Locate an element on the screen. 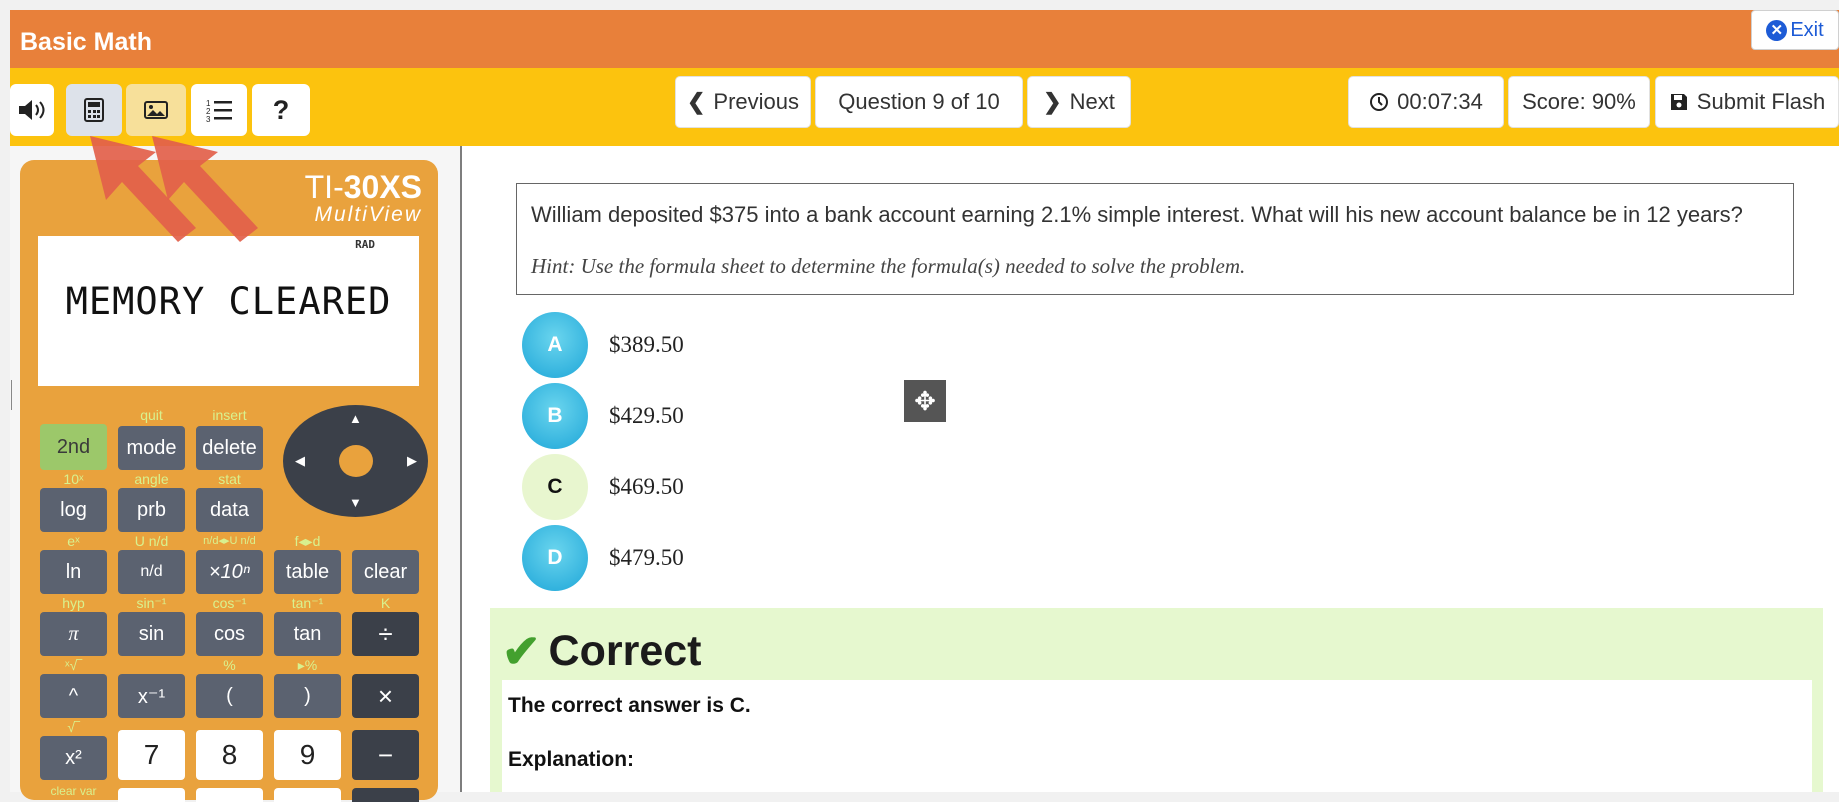 Image resolution: width=1839 pixels, height=802 pixels. timer: 00:07:34 is located at coordinates (1426, 102).